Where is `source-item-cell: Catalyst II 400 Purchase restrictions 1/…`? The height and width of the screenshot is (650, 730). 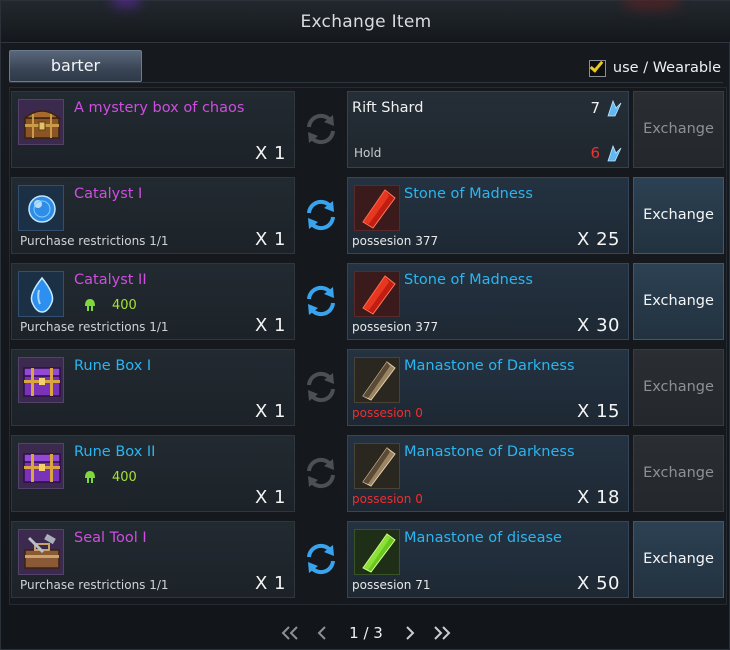 source-item-cell: Catalyst II 400 Purchase restrictions 1/… is located at coordinates (153, 301).